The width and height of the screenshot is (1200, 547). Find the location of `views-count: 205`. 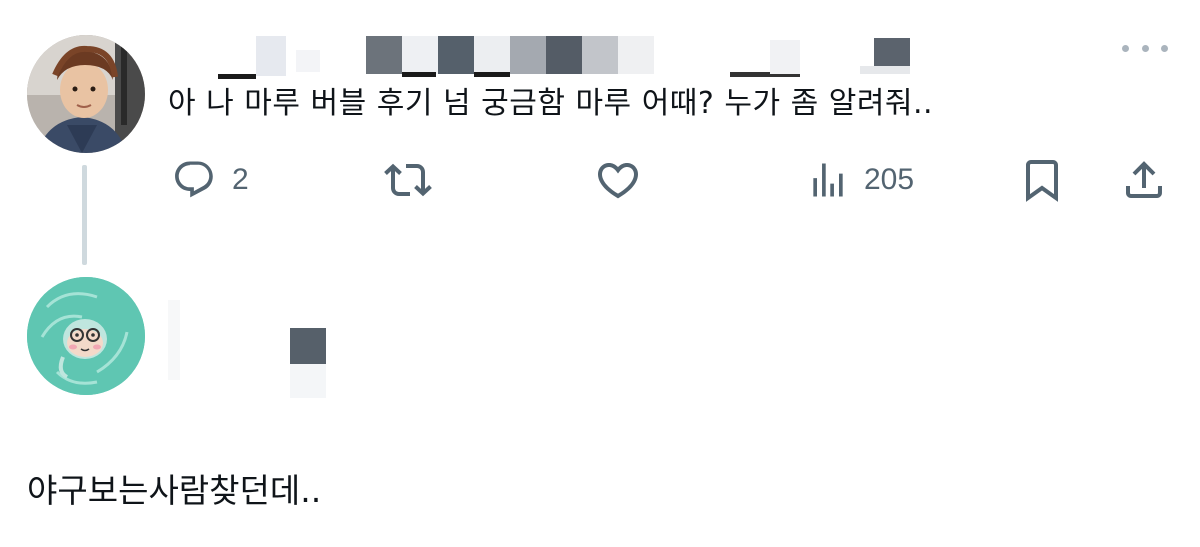

views-count: 205 is located at coordinates (889, 179).